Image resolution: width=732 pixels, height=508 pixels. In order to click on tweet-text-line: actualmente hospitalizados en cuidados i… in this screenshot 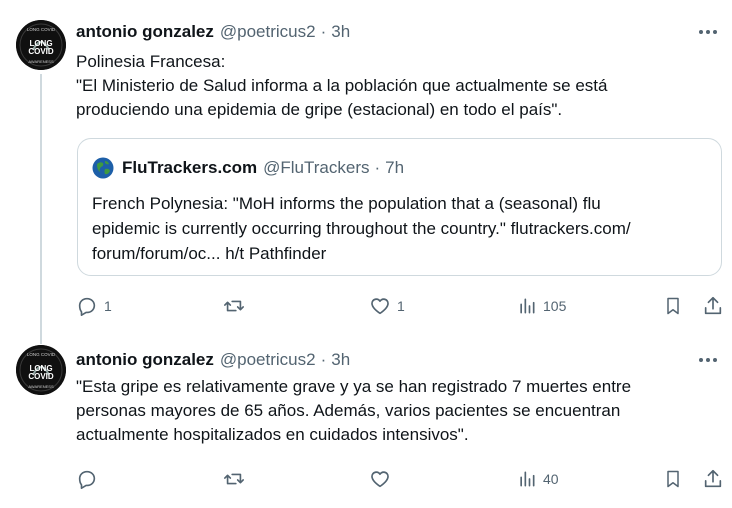, I will do `click(272, 434)`.